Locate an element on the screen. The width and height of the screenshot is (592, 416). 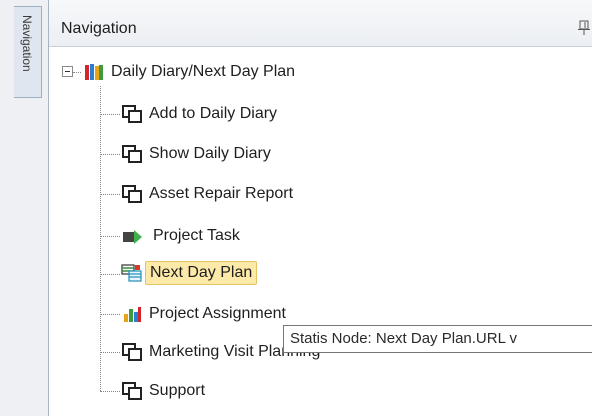
tree-item-support: Support is located at coordinates (163, 391).